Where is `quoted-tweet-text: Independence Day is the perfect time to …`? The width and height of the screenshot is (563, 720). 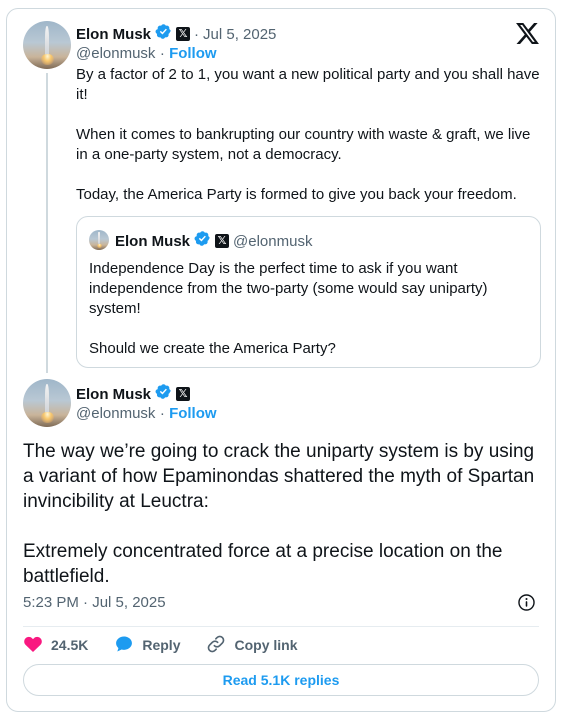
quoted-tweet-text: Independence Day is the perfect time to … is located at coordinates (309, 319).